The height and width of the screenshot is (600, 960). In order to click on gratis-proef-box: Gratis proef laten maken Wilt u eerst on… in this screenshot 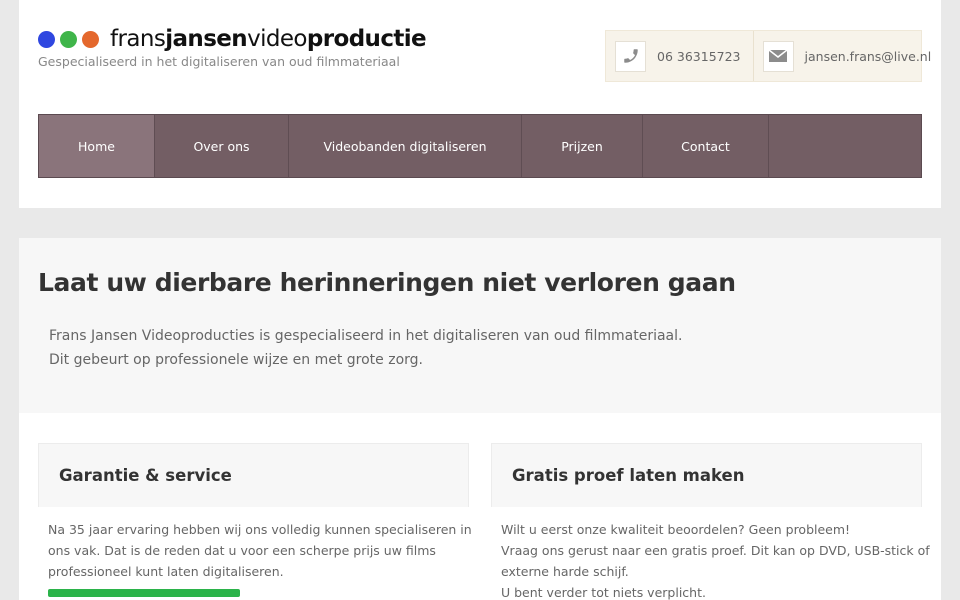, I will do `click(710, 521)`.